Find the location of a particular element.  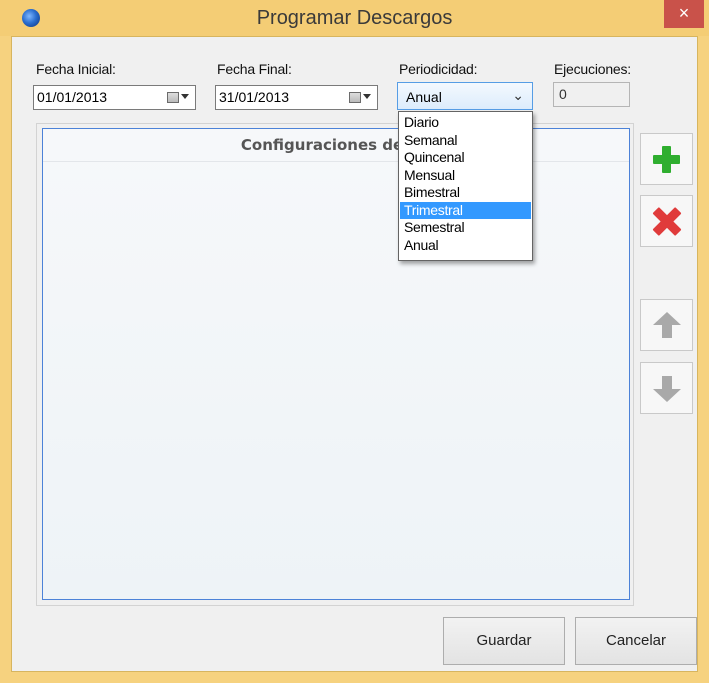

dropdown-option-semestral: Semestral is located at coordinates (465, 227).